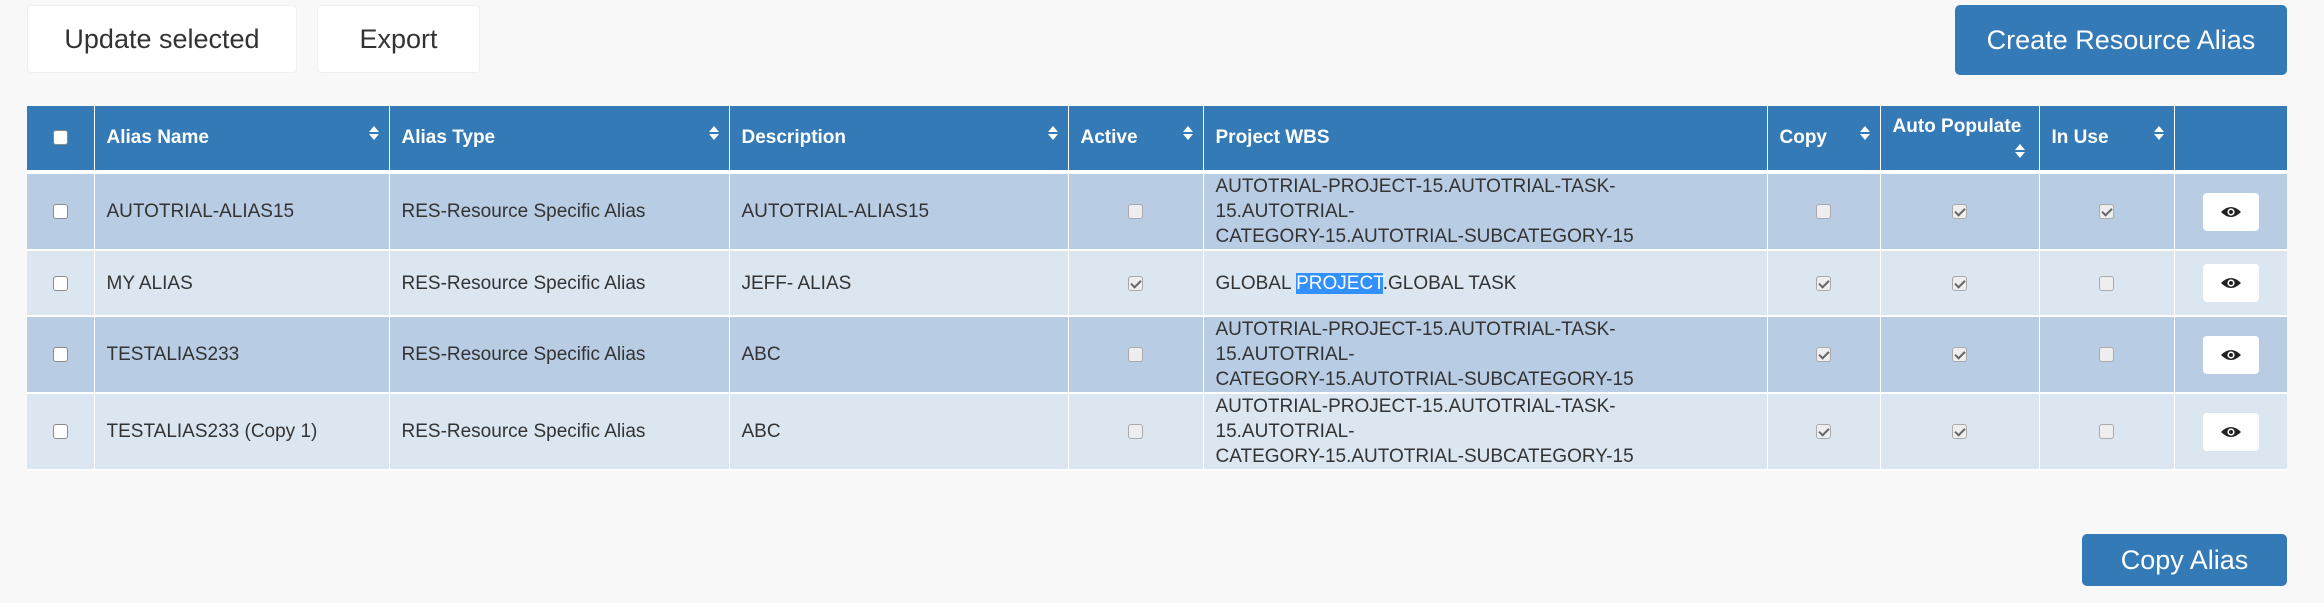  What do you see at coordinates (2184, 560) in the screenshot?
I see `copy-alias-button: Copy Alias` at bounding box center [2184, 560].